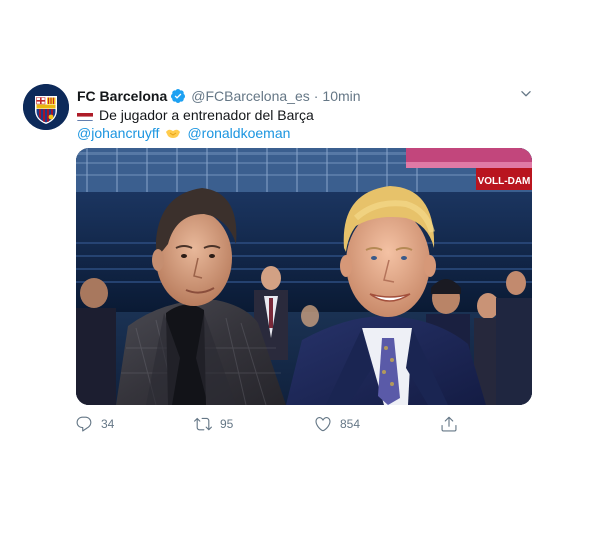 The width and height of the screenshot is (604, 536). Describe the element at coordinates (183, 133) in the screenshot. I see `tweet-mentions-line: @johancruyff @ronaldkoeman` at that location.